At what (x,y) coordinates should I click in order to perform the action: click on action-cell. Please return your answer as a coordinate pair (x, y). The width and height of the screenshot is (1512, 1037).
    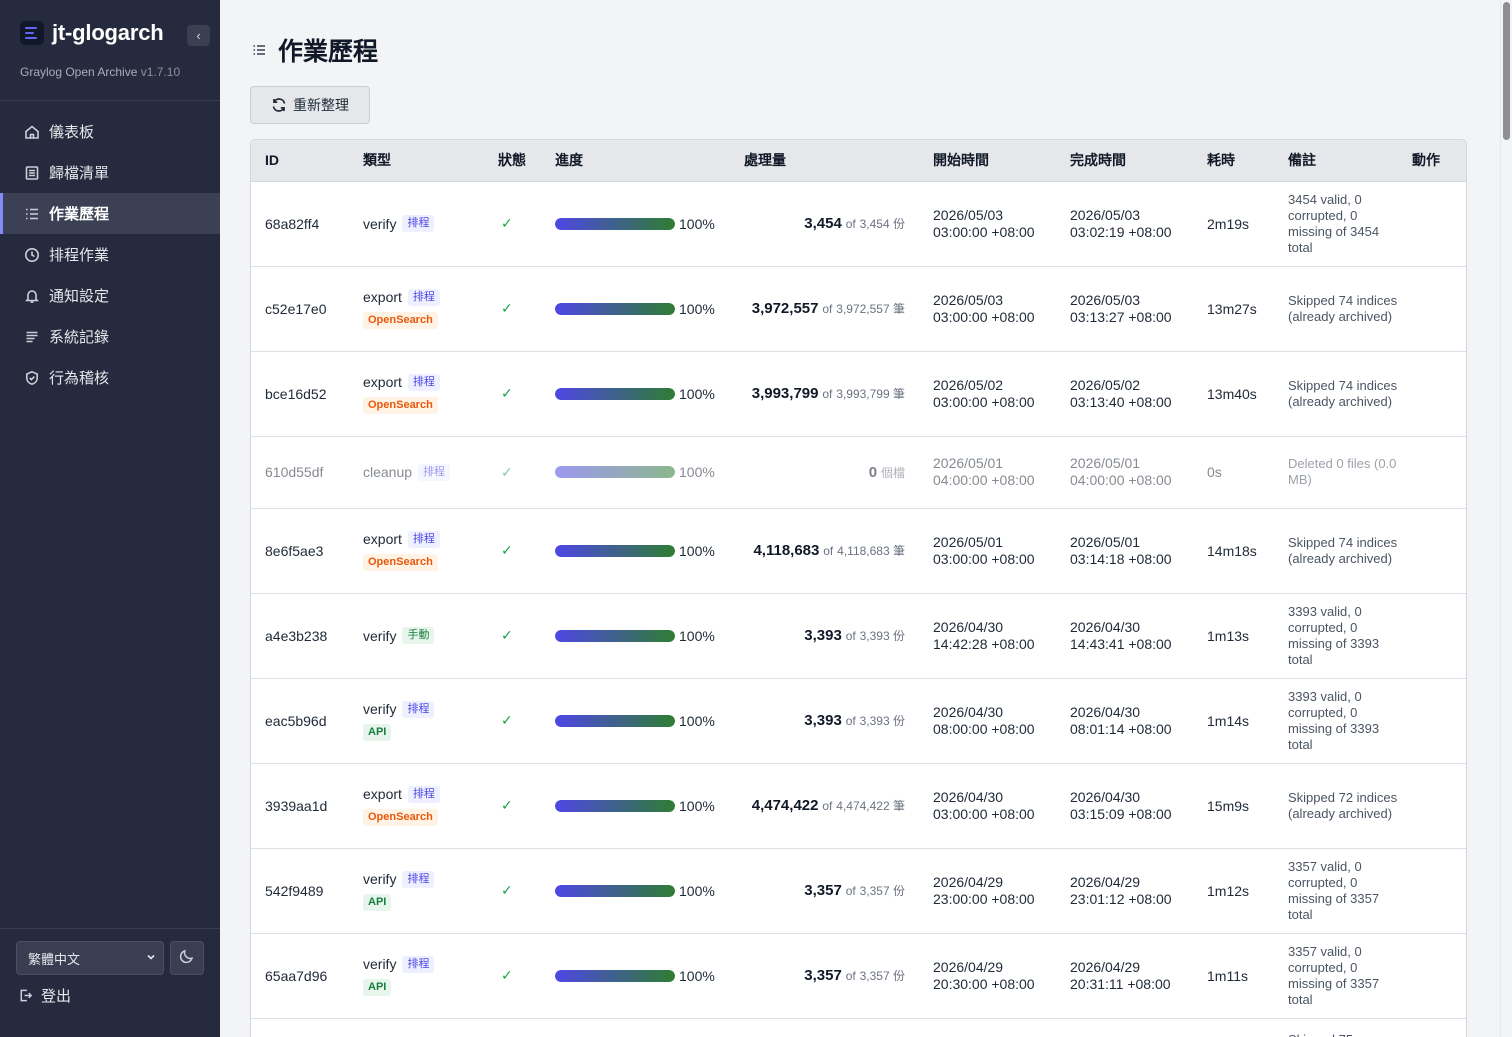
    Looking at the image, I should click on (1432, 1027).